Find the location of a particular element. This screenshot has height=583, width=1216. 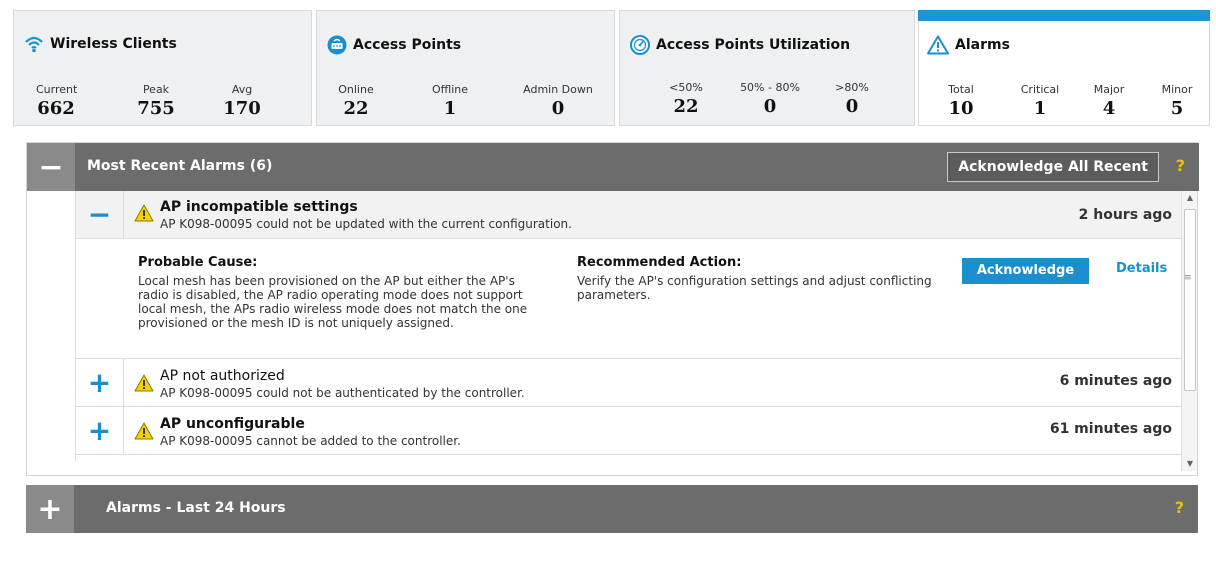

stat-offline: Offline 1 is located at coordinates (450, 101).